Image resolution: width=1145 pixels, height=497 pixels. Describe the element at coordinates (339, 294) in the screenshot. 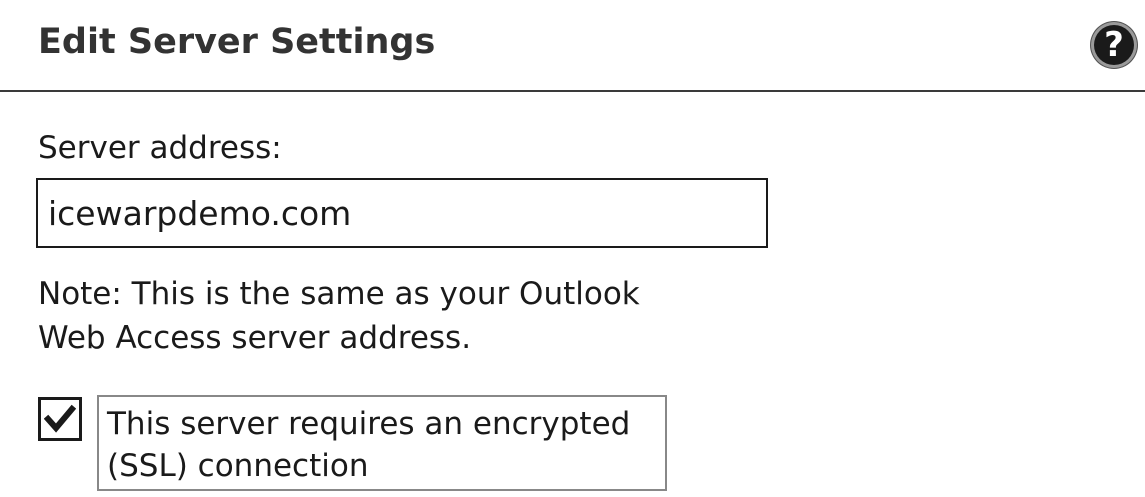

I see `note-line-1: Note: This is the same as your Outlook` at that location.